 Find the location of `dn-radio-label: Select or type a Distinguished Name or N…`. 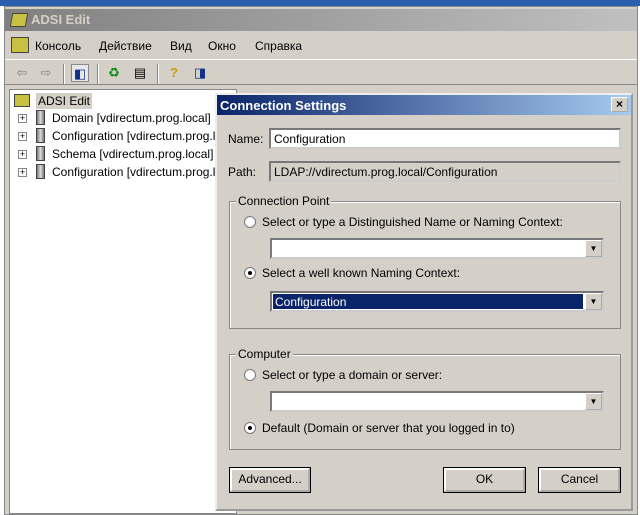

dn-radio-label: Select or type a Distinguished Name or N… is located at coordinates (412, 222).